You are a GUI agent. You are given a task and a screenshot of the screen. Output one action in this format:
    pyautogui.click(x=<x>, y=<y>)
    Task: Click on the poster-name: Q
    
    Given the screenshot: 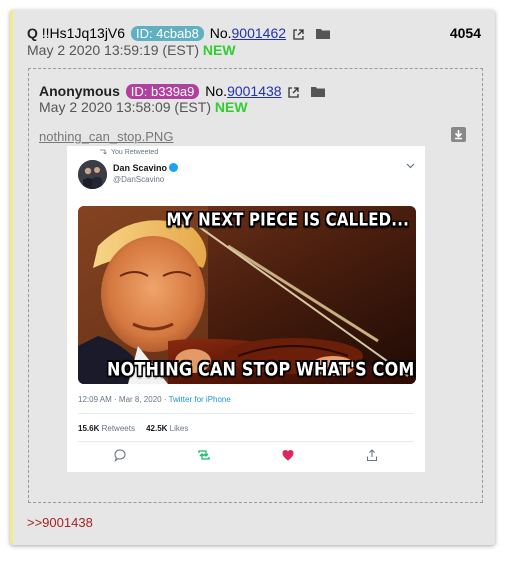 What is the action you would take?
    pyautogui.click(x=32, y=33)
    